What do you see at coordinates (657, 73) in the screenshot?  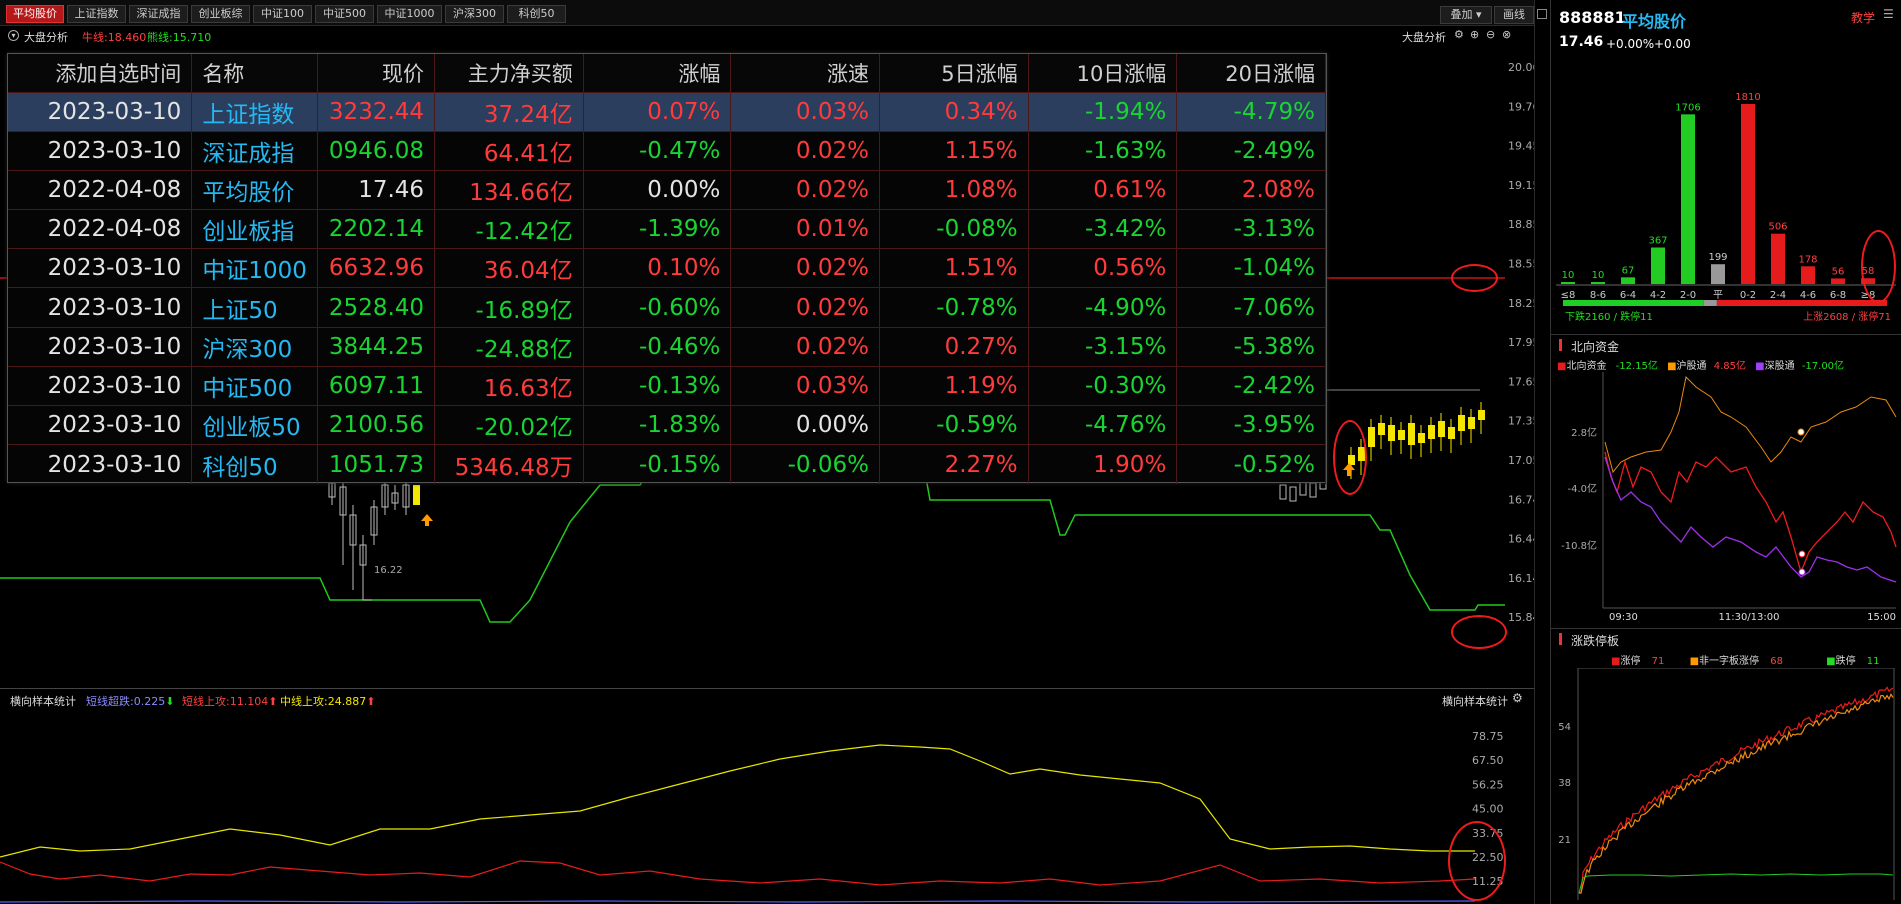 I see `col-change: 涨幅` at bounding box center [657, 73].